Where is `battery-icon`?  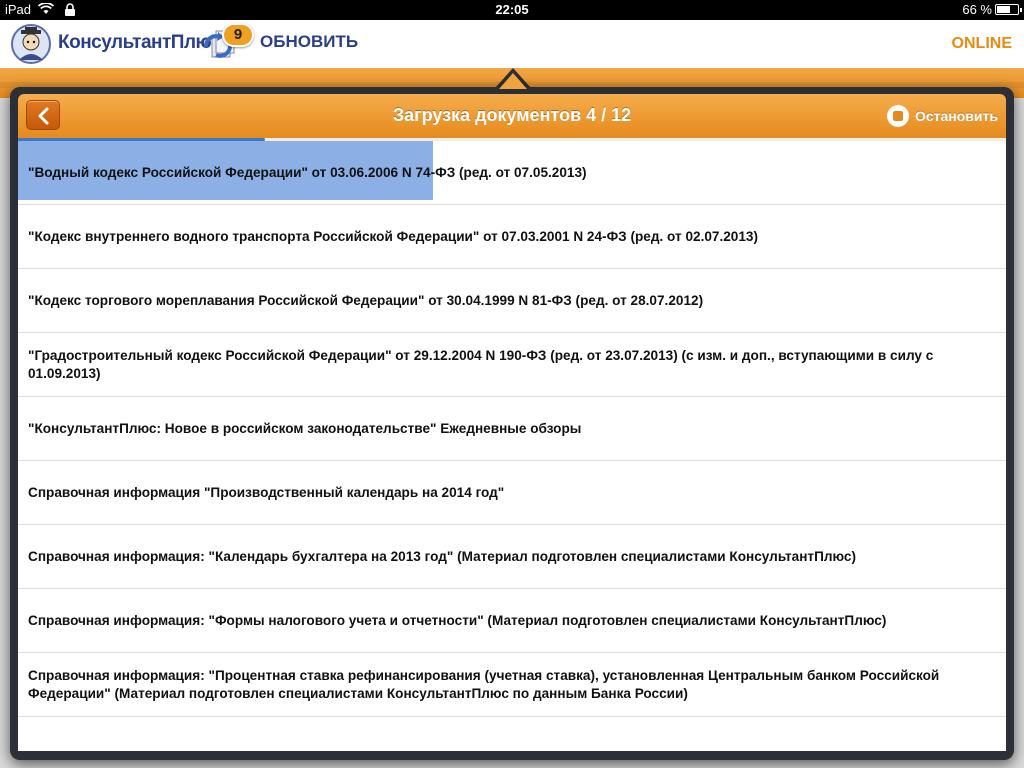 battery-icon is located at coordinates (1008, 9).